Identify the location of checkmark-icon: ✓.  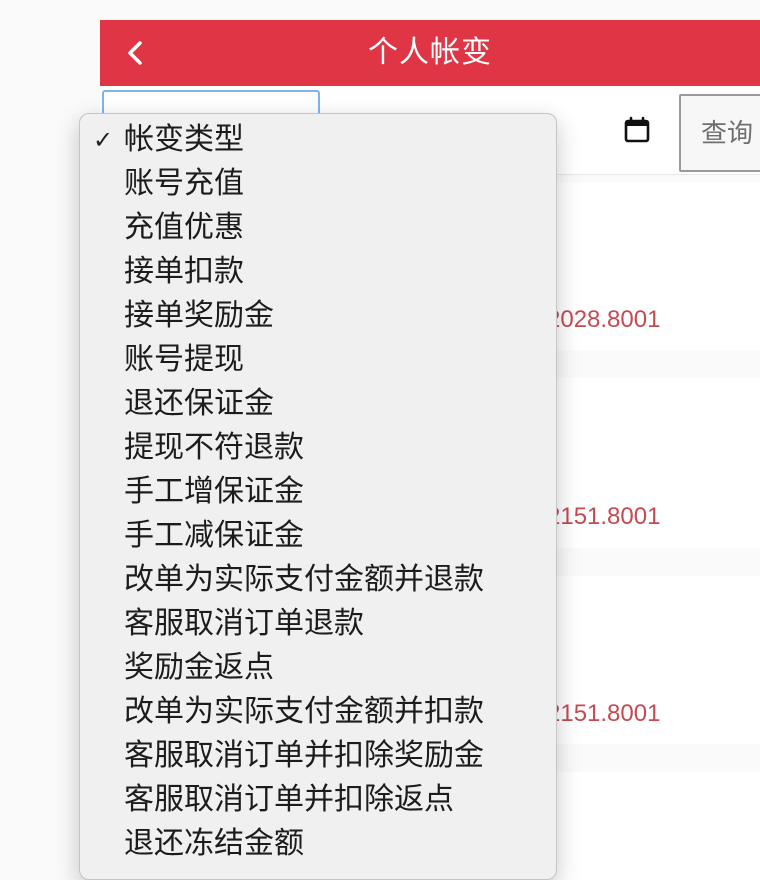
(103, 140).